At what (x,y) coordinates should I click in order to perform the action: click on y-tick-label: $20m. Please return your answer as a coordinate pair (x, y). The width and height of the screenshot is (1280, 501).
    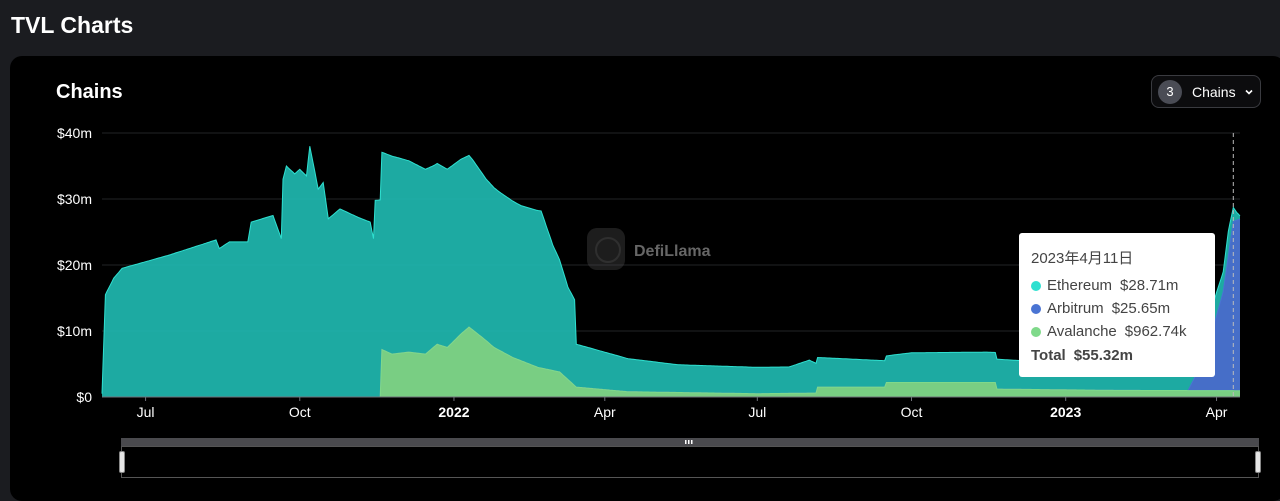
    Looking at the image, I should click on (74, 265).